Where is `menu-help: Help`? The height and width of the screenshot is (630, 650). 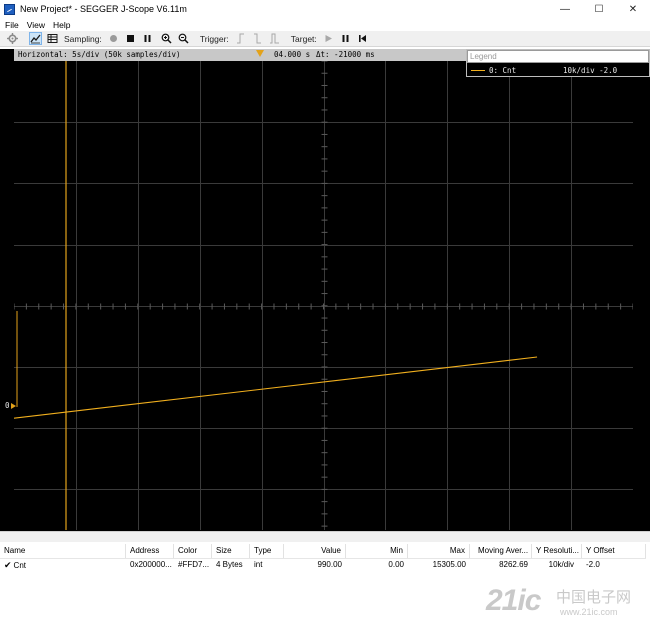 menu-help: Help is located at coordinates (61, 25).